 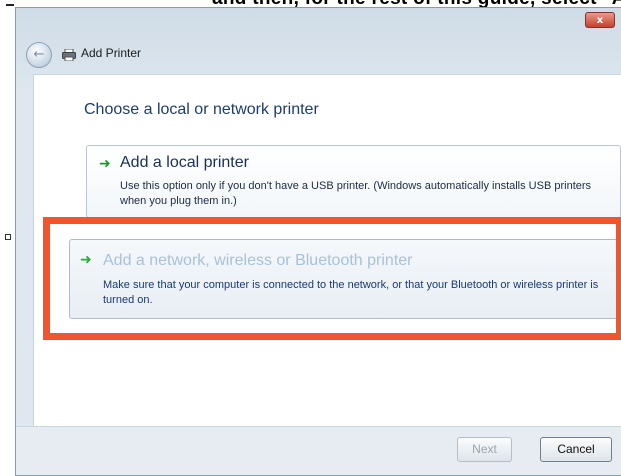 I want to click on document-edge-marker, so click(x=8, y=237).